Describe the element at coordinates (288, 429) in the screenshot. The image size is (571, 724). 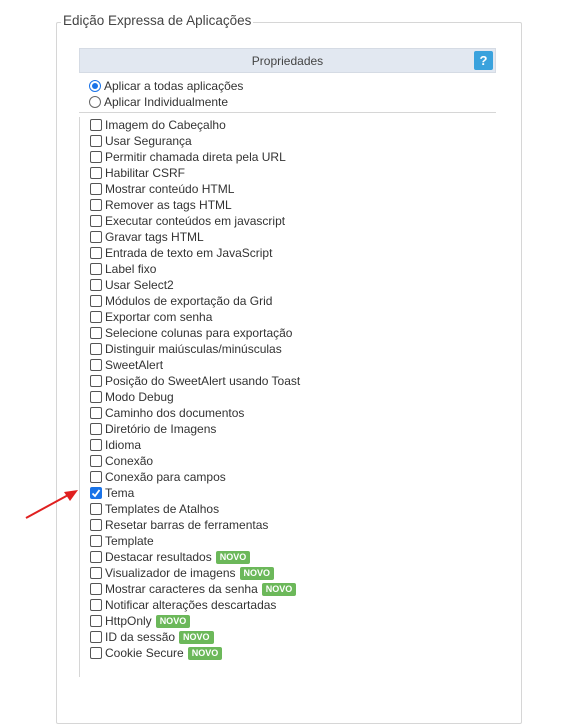
I see `property-item: Diretório de Imagens` at that location.